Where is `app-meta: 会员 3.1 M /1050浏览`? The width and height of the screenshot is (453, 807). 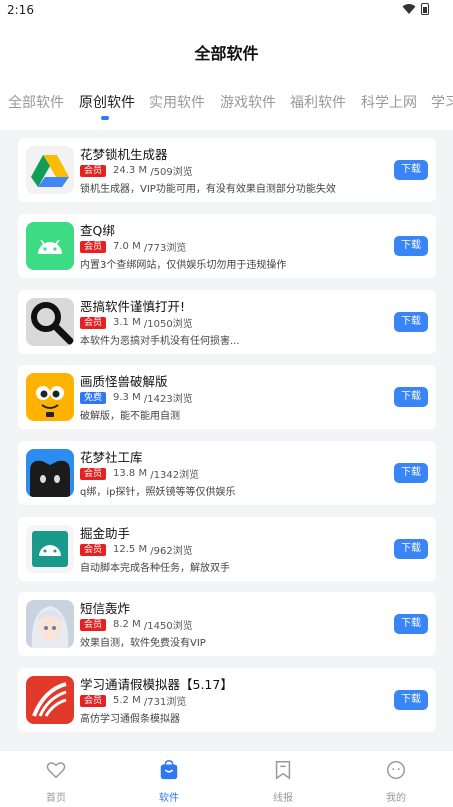 app-meta: 会员 3.1 M /1050浏览 is located at coordinates (136, 322).